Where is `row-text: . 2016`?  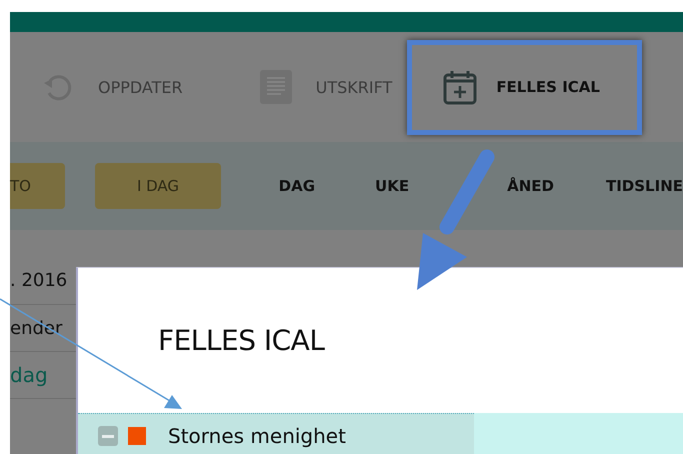 row-text: . 2016 is located at coordinates (39, 280).